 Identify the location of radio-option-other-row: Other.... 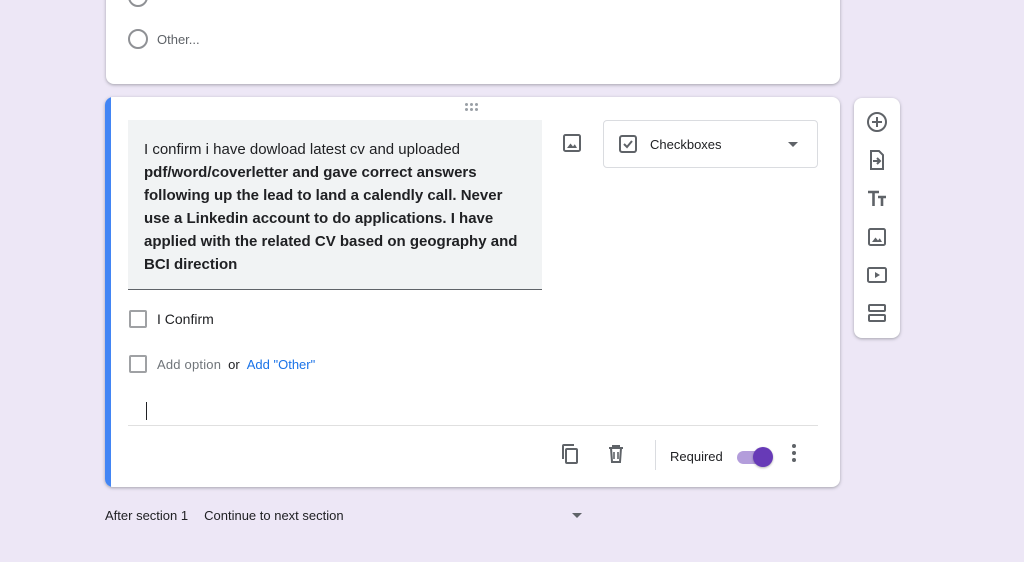
(164, 39).